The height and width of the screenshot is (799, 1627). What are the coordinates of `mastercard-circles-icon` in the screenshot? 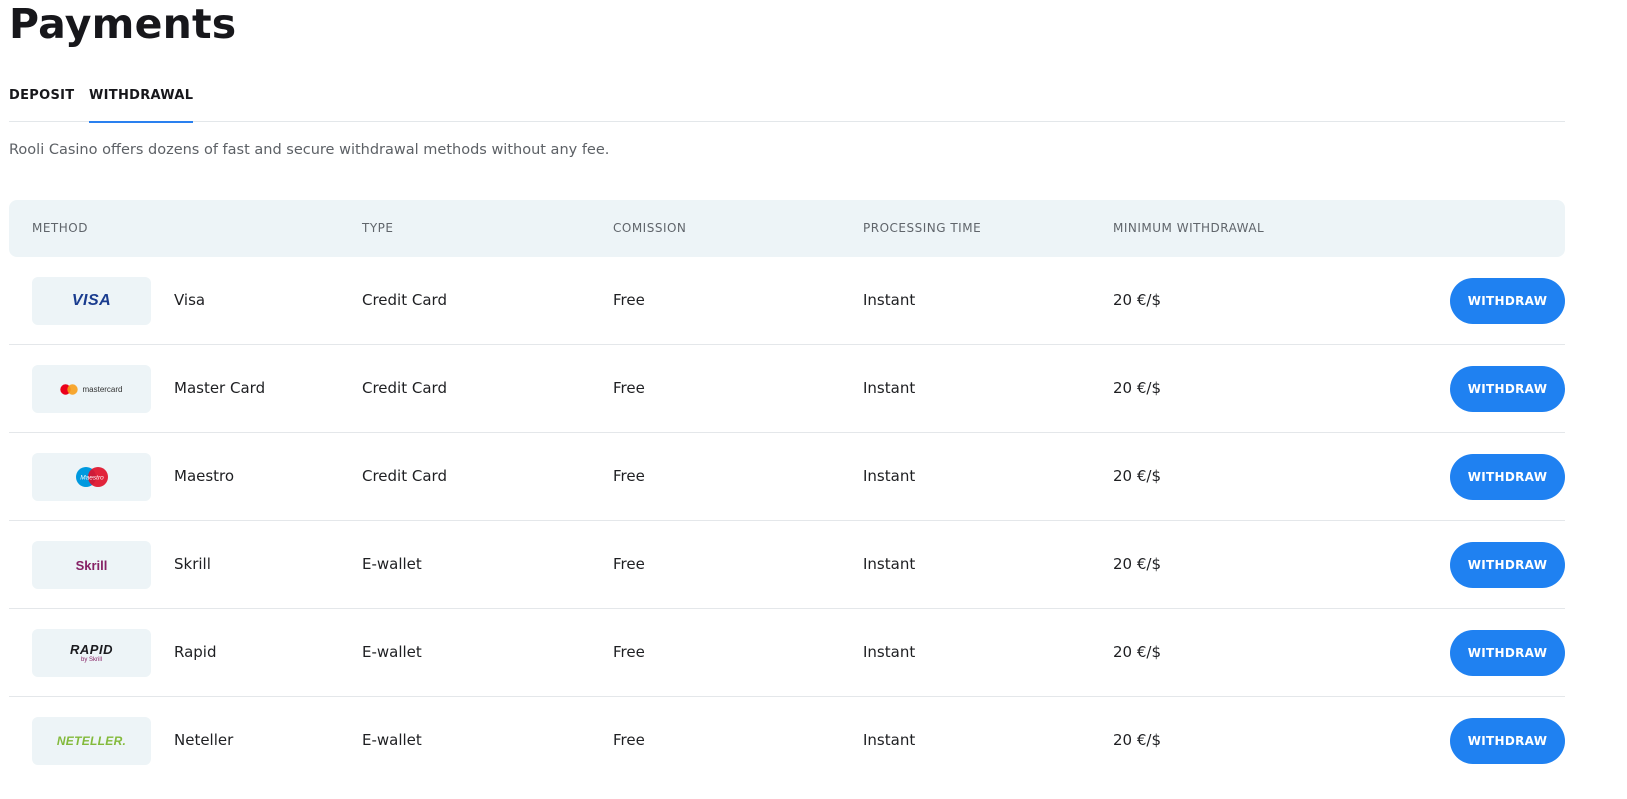 It's located at (69, 389).